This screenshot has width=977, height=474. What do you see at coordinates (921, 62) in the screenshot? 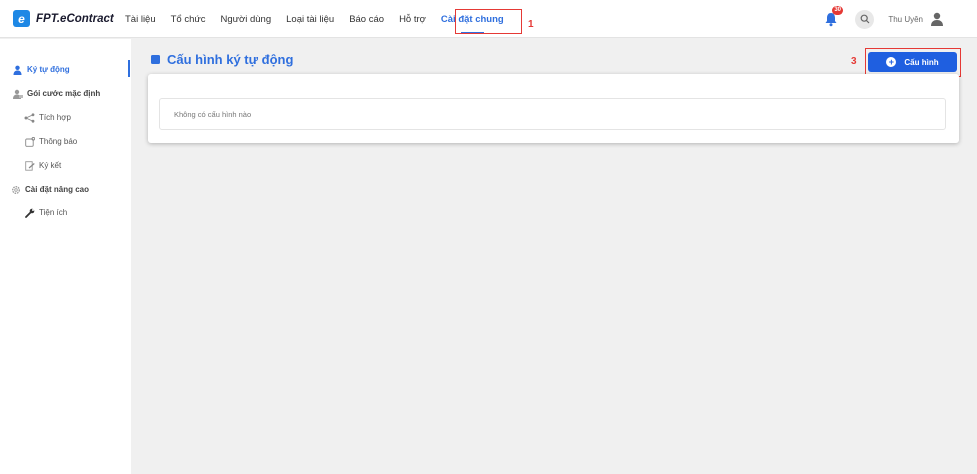
I see `add-config-button-label: Cấu hình` at bounding box center [921, 62].